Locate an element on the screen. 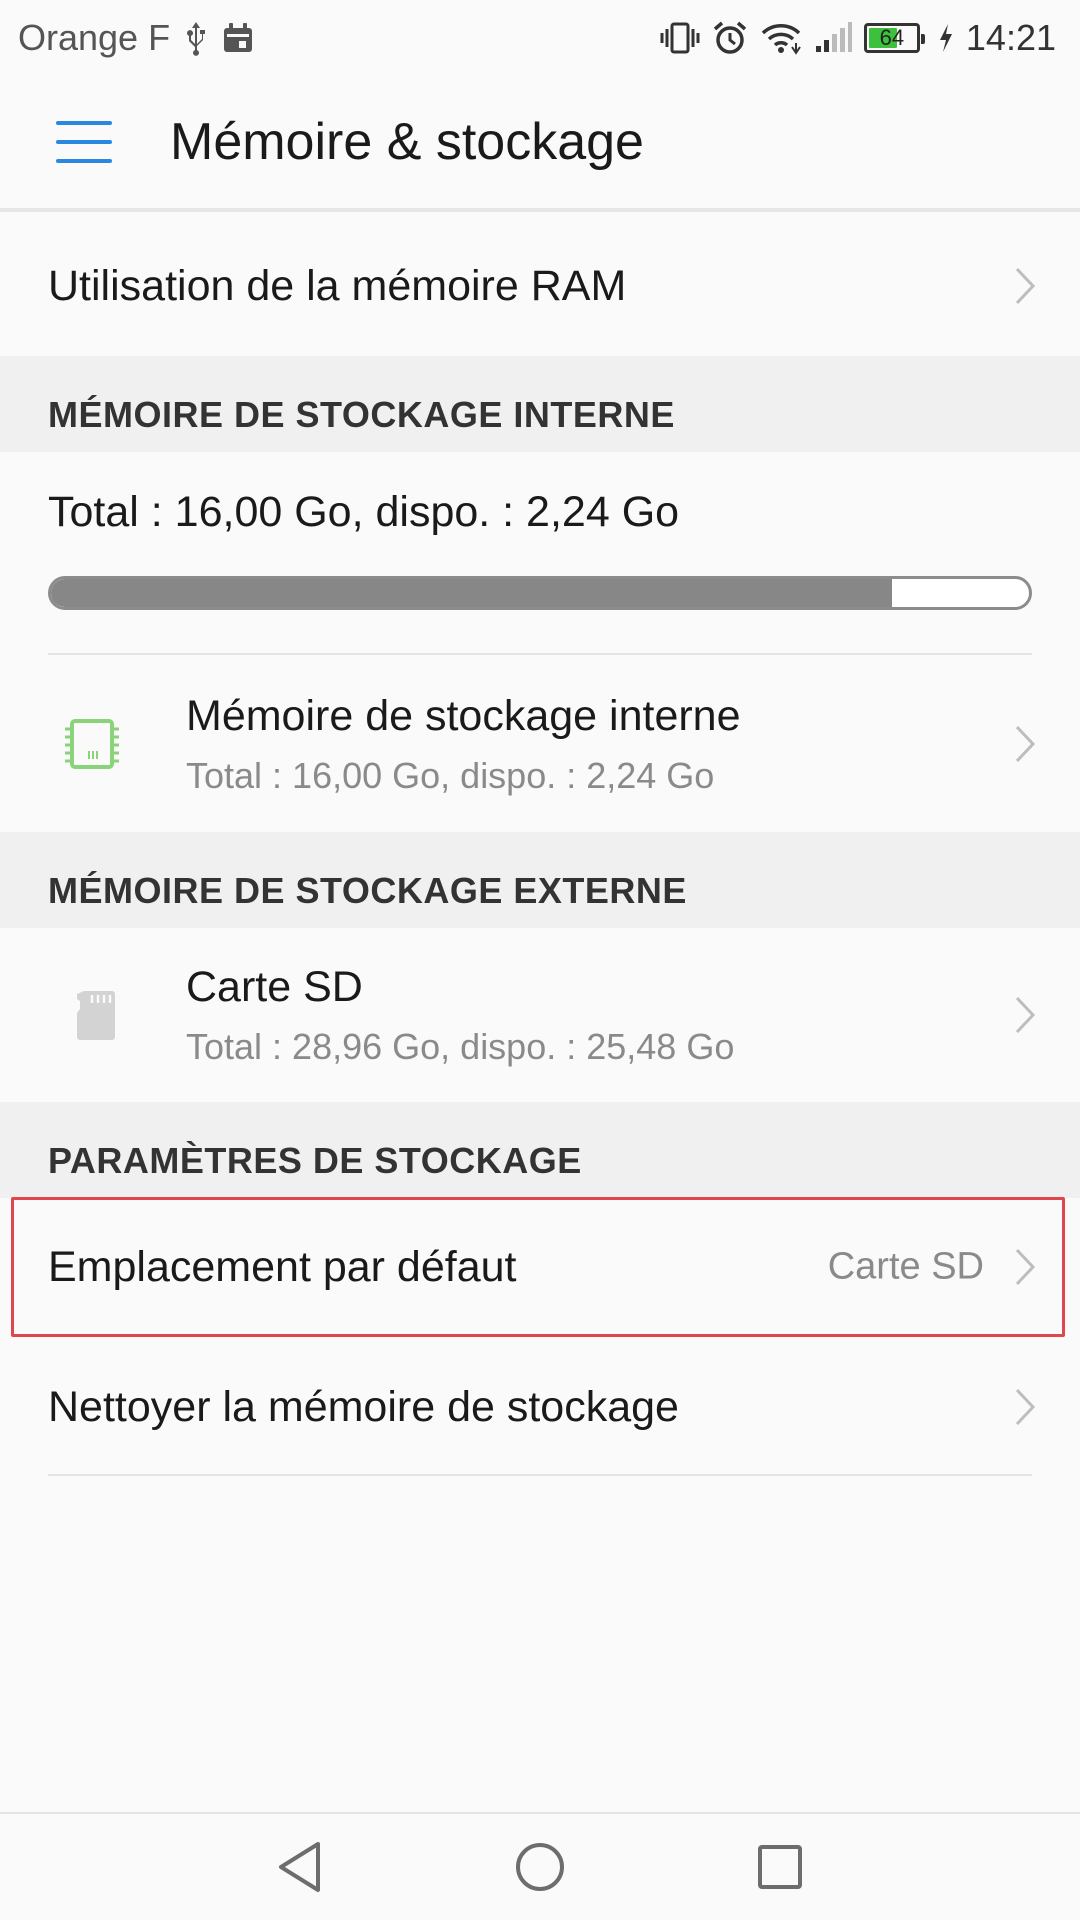 The image size is (1080, 1920). menu-button is located at coordinates (85, 142).